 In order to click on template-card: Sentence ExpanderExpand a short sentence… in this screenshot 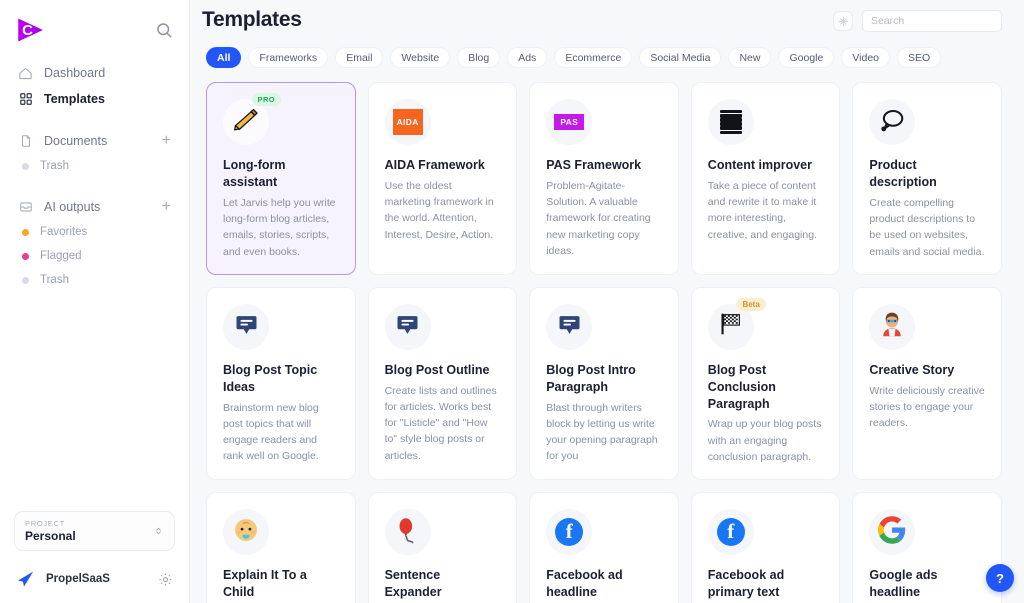, I will do `click(442, 547)`.